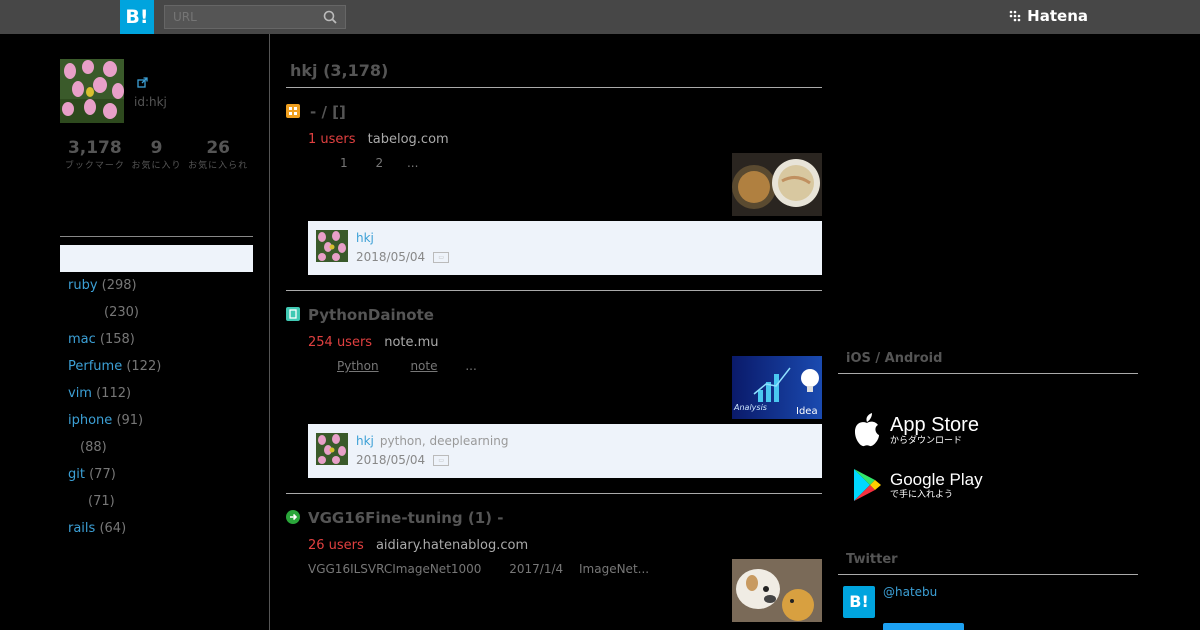  Describe the element at coordinates (922, 494) in the screenshot. I see `google-play-sub: で手に入れよう` at that location.